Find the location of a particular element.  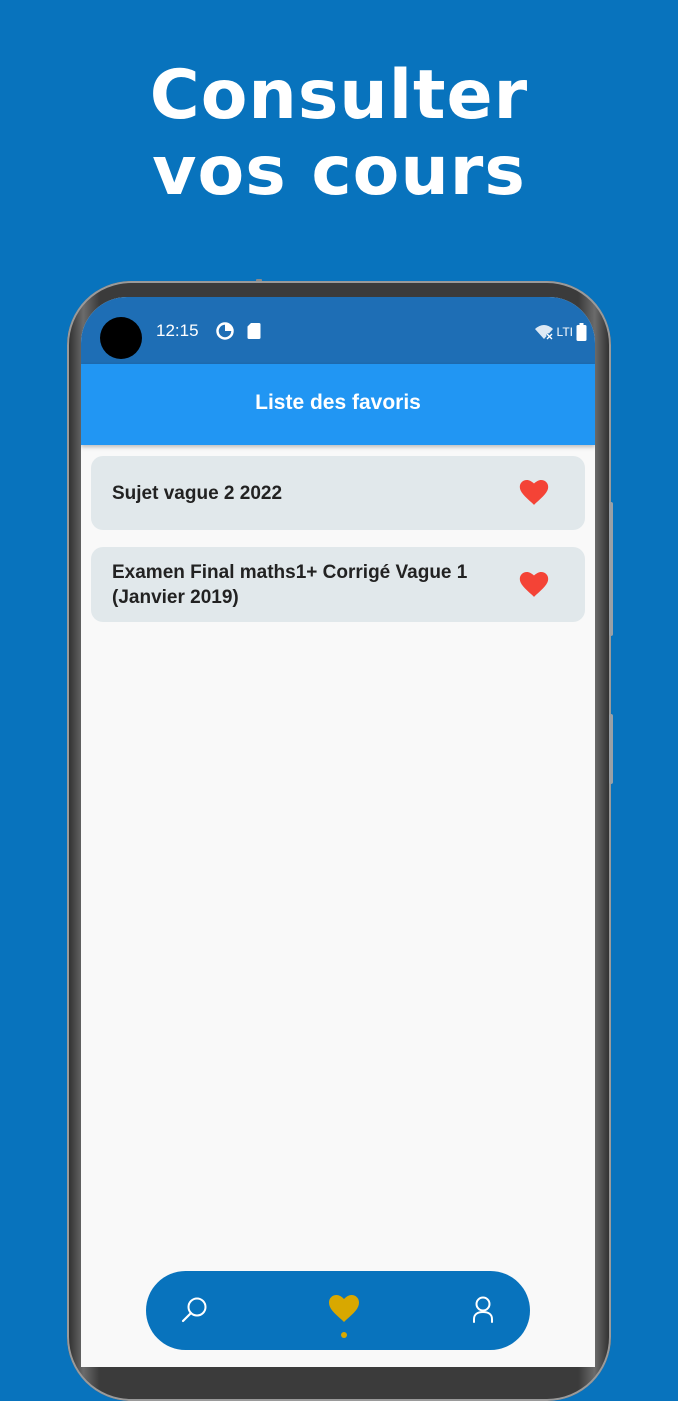

active-nav-indicator is located at coordinates (344, 1335).